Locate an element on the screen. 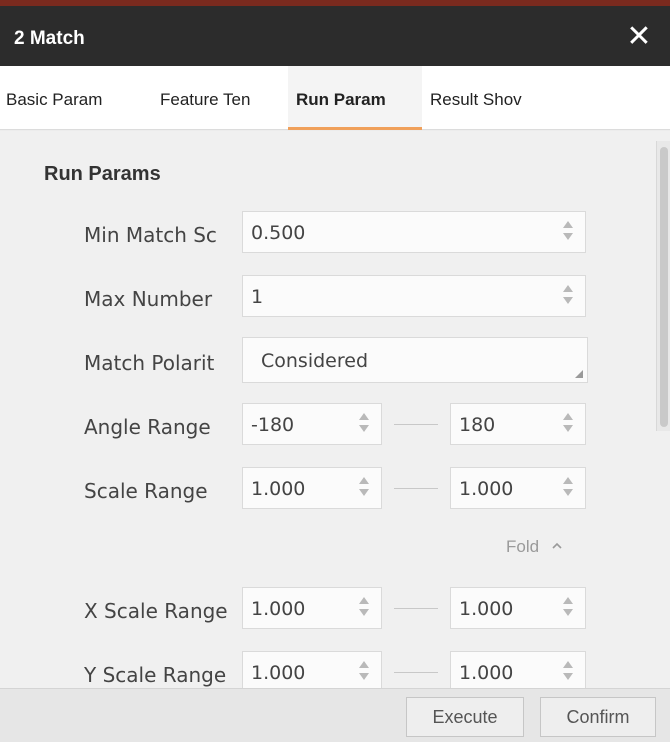 The image size is (670, 742). match-polarity-select: Considered is located at coordinates (415, 360).